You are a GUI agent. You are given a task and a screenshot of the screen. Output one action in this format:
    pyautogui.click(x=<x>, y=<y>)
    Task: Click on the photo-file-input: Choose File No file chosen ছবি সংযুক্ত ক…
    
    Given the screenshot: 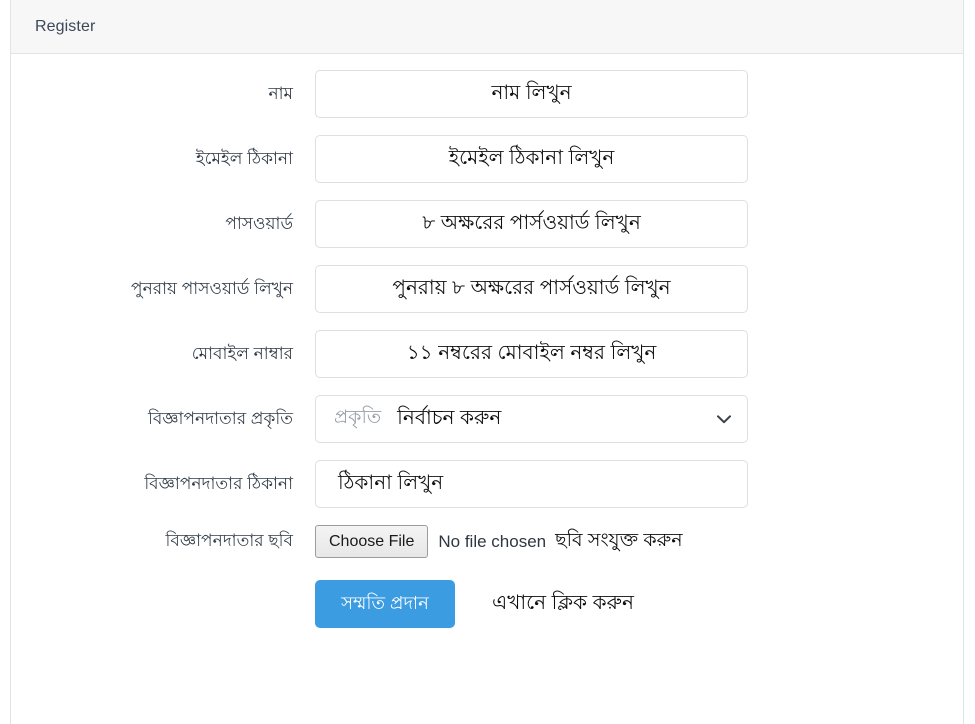 What is the action you would take?
    pyautogui.click(x=499, y=542)
    